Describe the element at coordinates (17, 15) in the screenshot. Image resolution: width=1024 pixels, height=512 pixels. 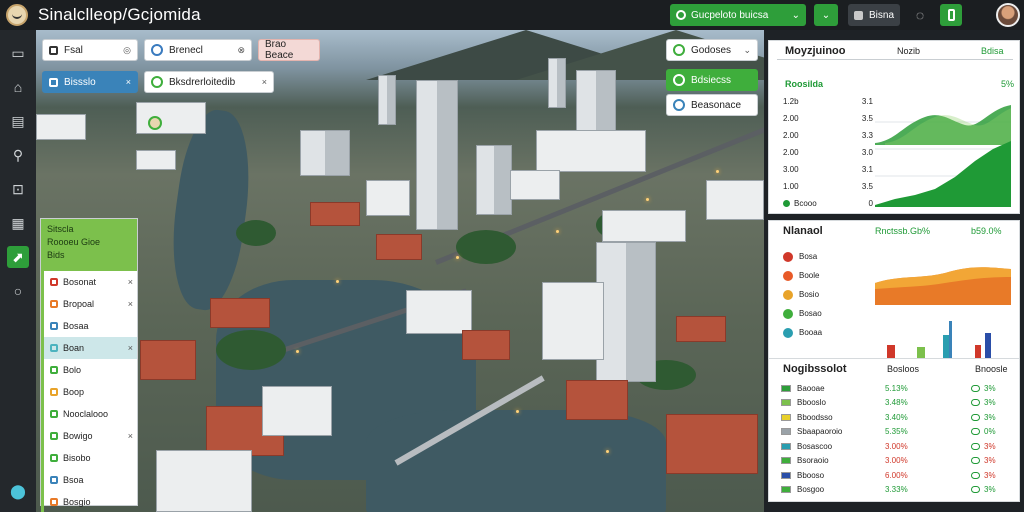
I see `app-logo-icon` at that location.